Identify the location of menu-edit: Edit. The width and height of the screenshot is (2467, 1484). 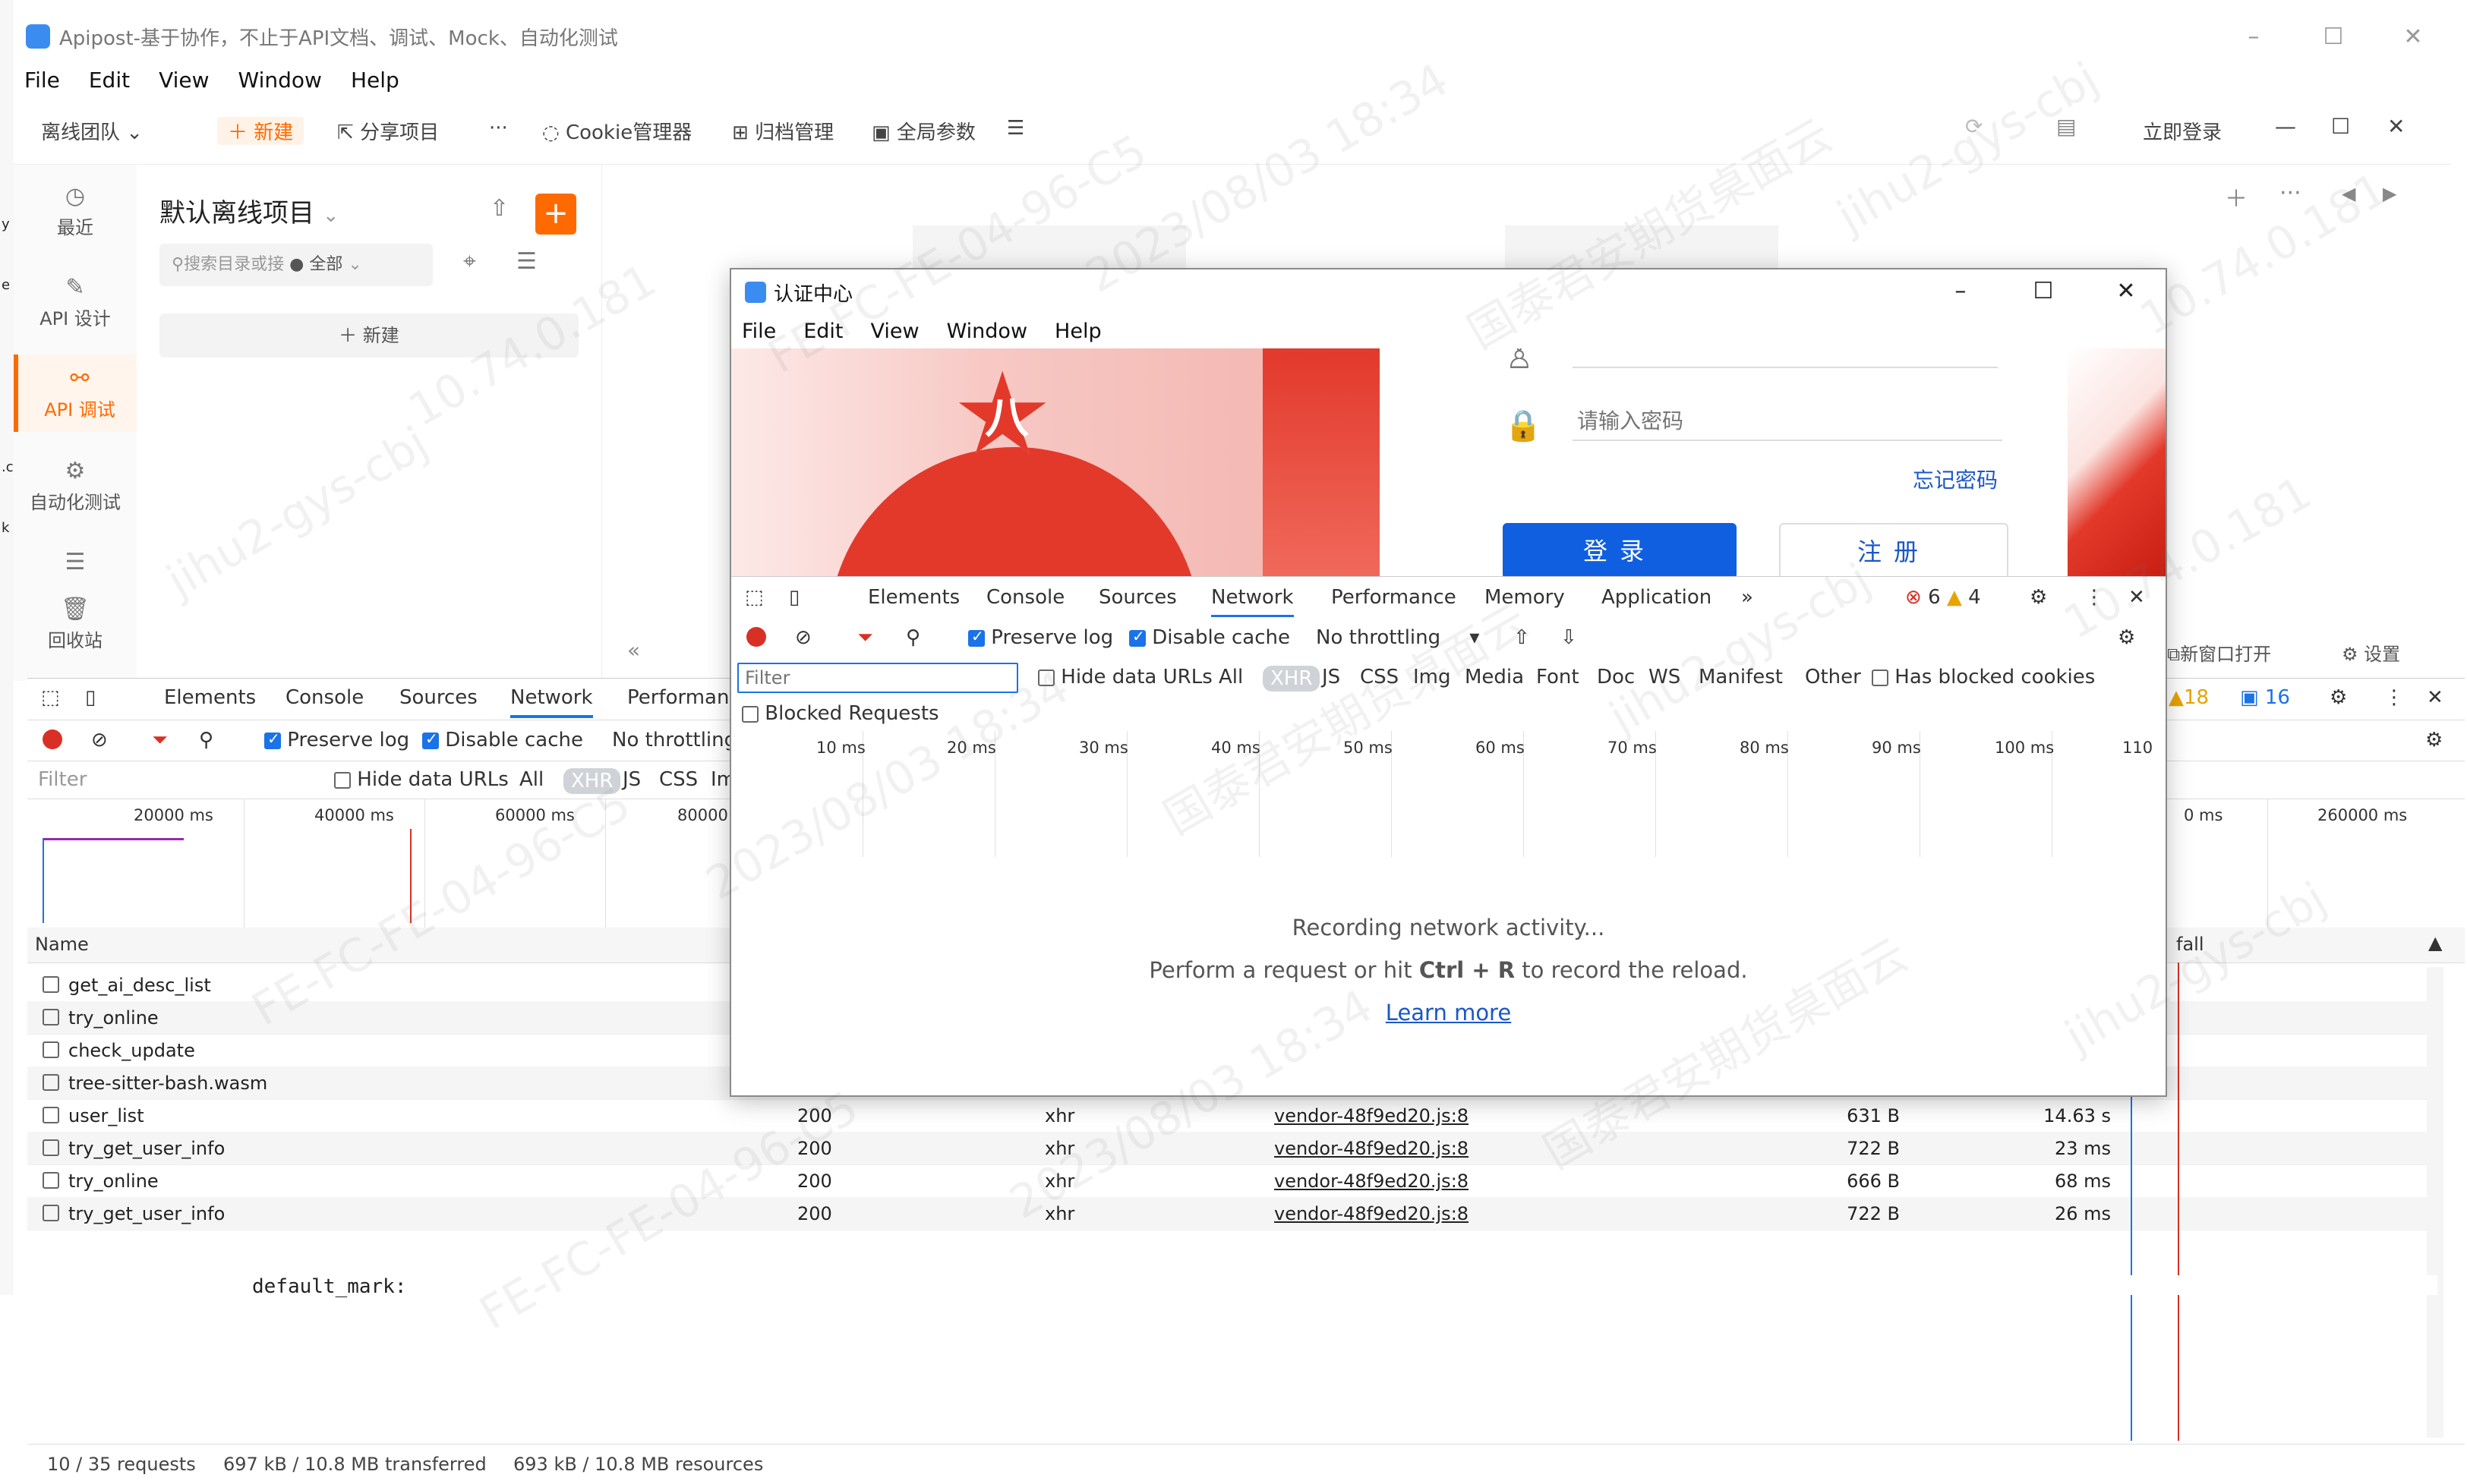
(109, 80).